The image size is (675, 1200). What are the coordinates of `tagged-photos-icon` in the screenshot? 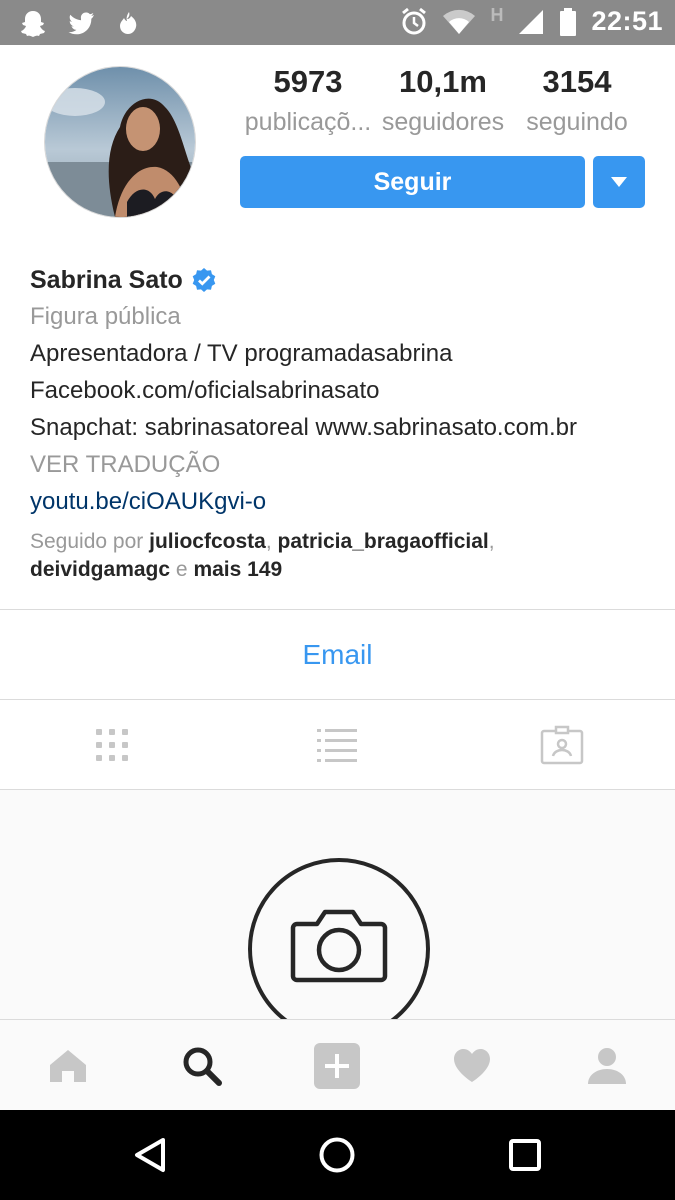 It's located at (562, 744).